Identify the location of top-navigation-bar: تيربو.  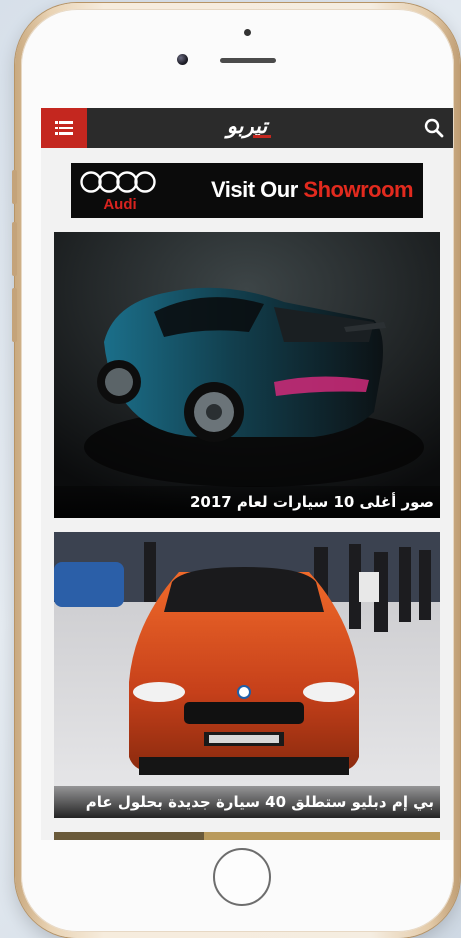
(247, 128).